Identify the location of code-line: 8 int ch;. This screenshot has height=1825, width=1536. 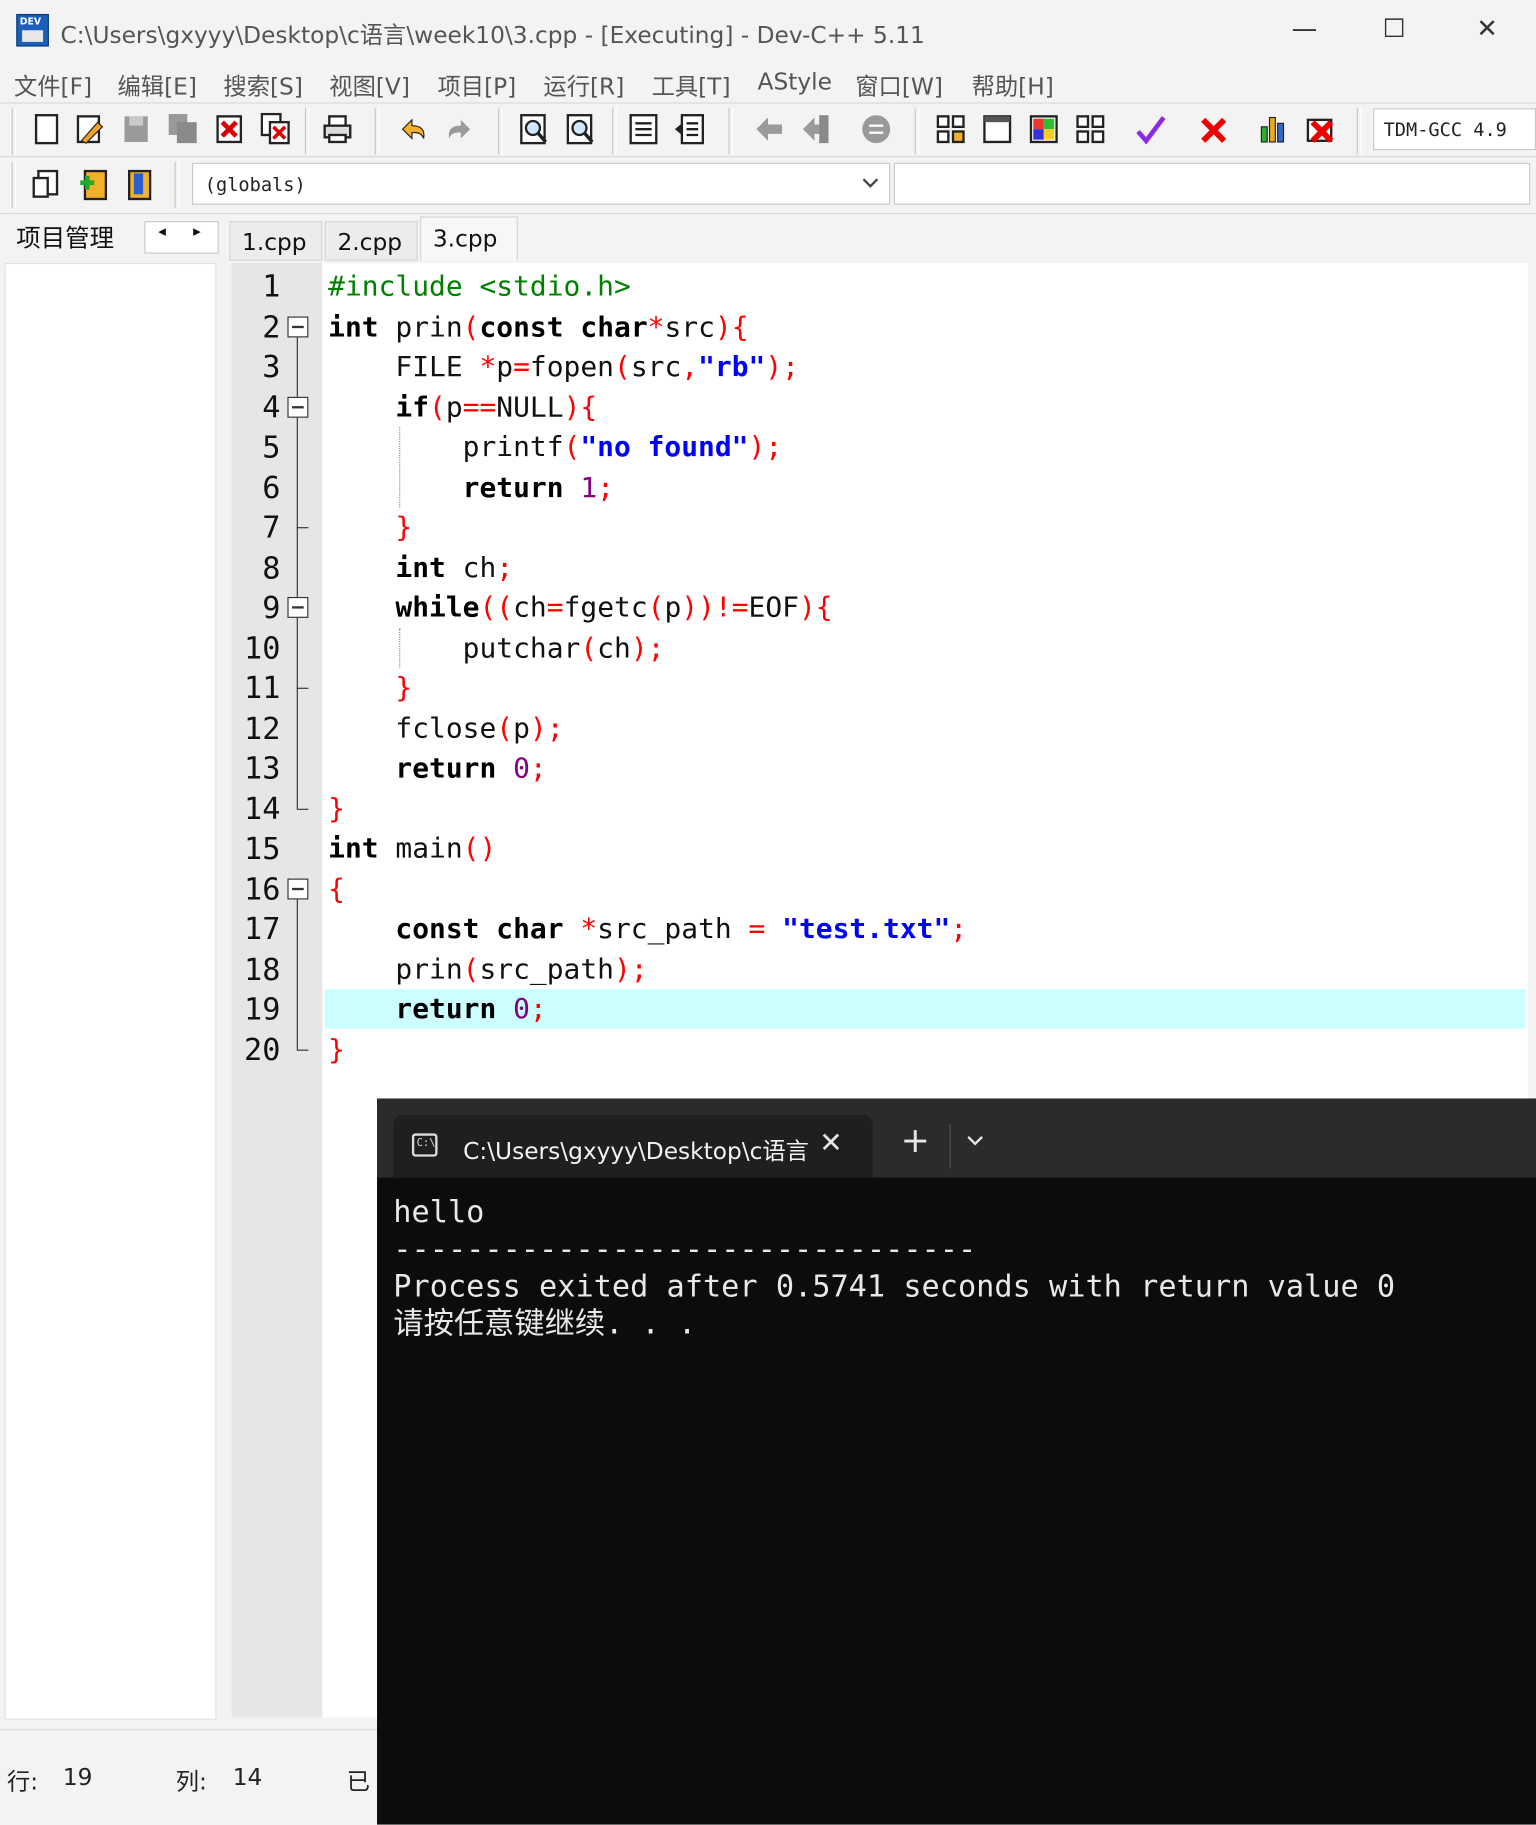
(880, 567).